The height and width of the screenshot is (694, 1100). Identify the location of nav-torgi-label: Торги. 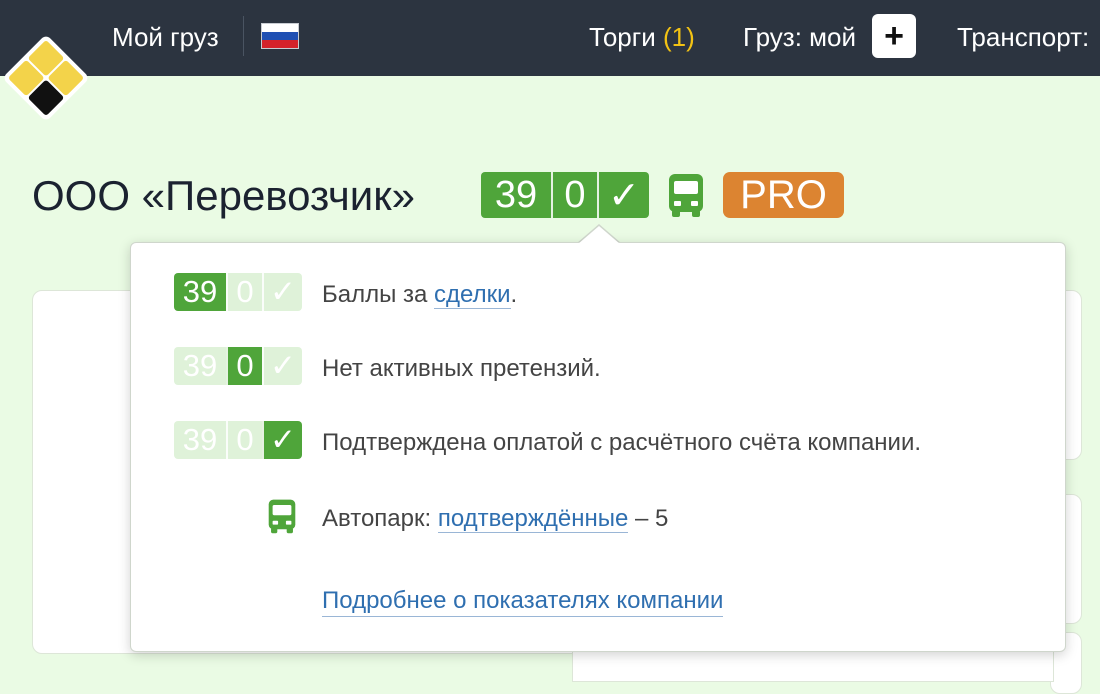
(622, 37).